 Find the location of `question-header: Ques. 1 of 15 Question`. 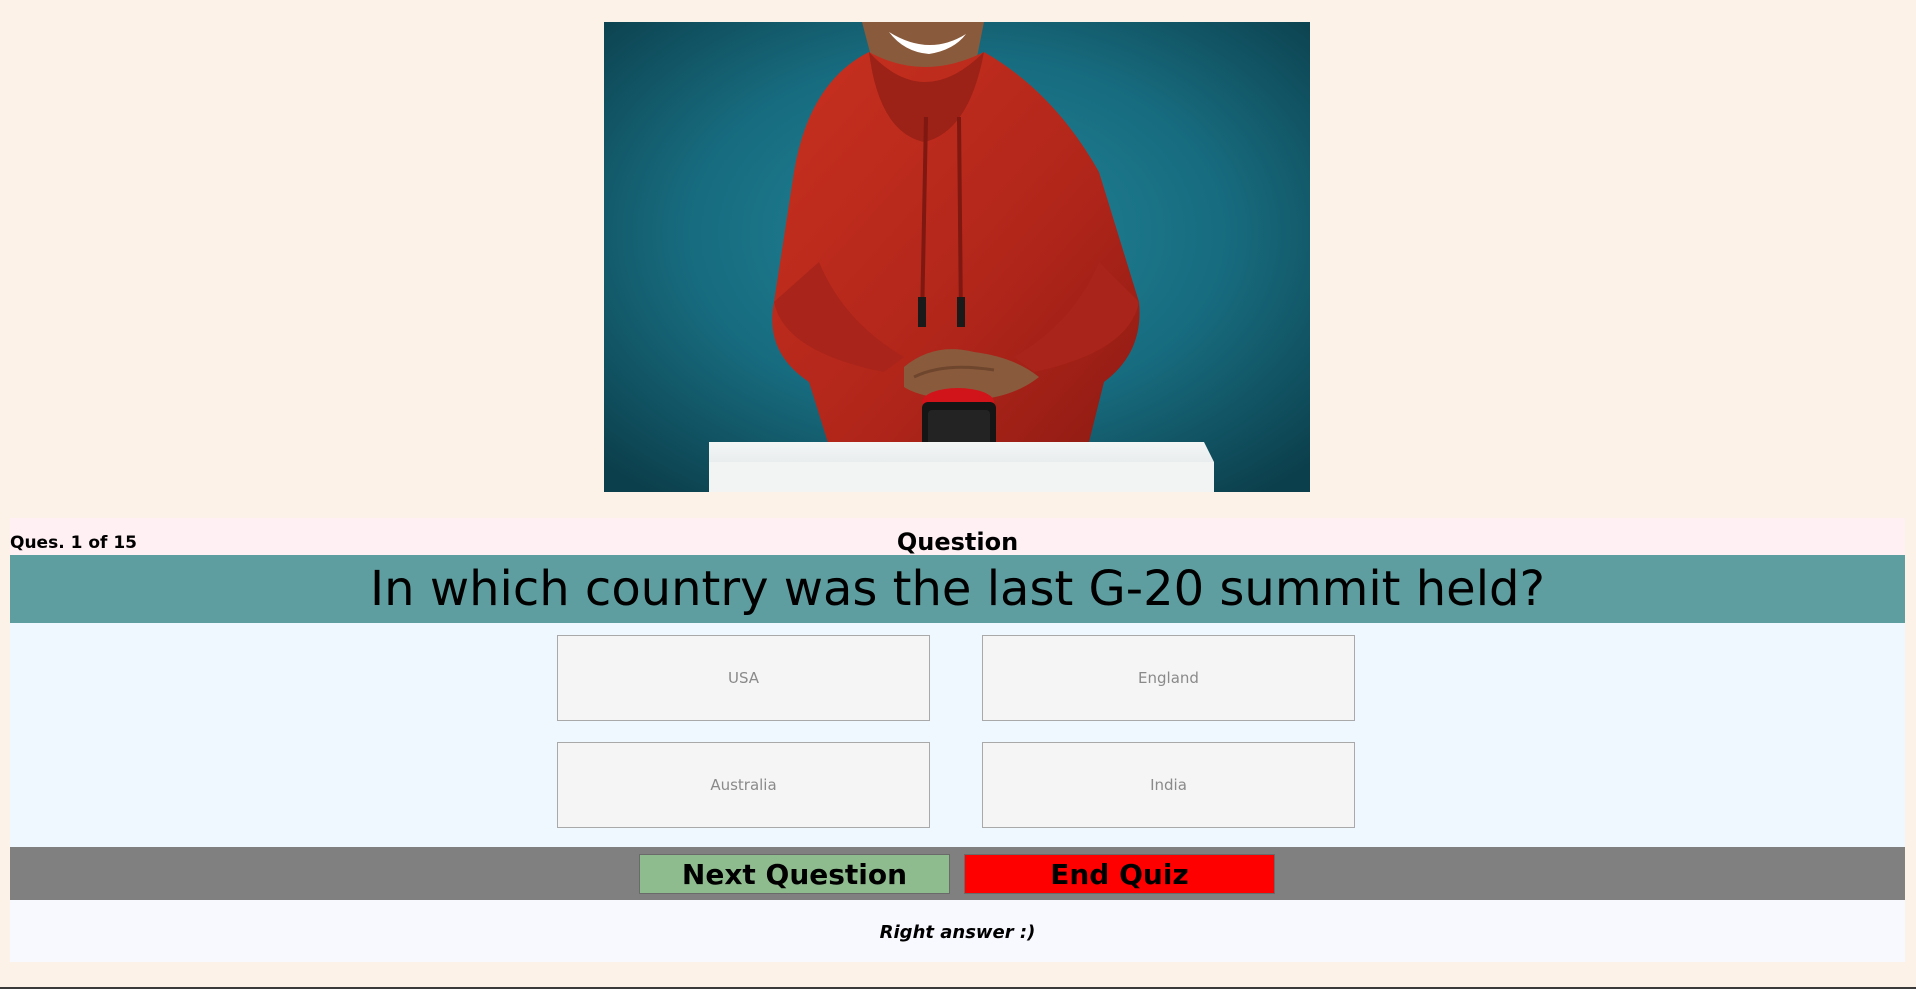

question-header: Ques. 1 of 15 Question is located at coordinates (957, 537).